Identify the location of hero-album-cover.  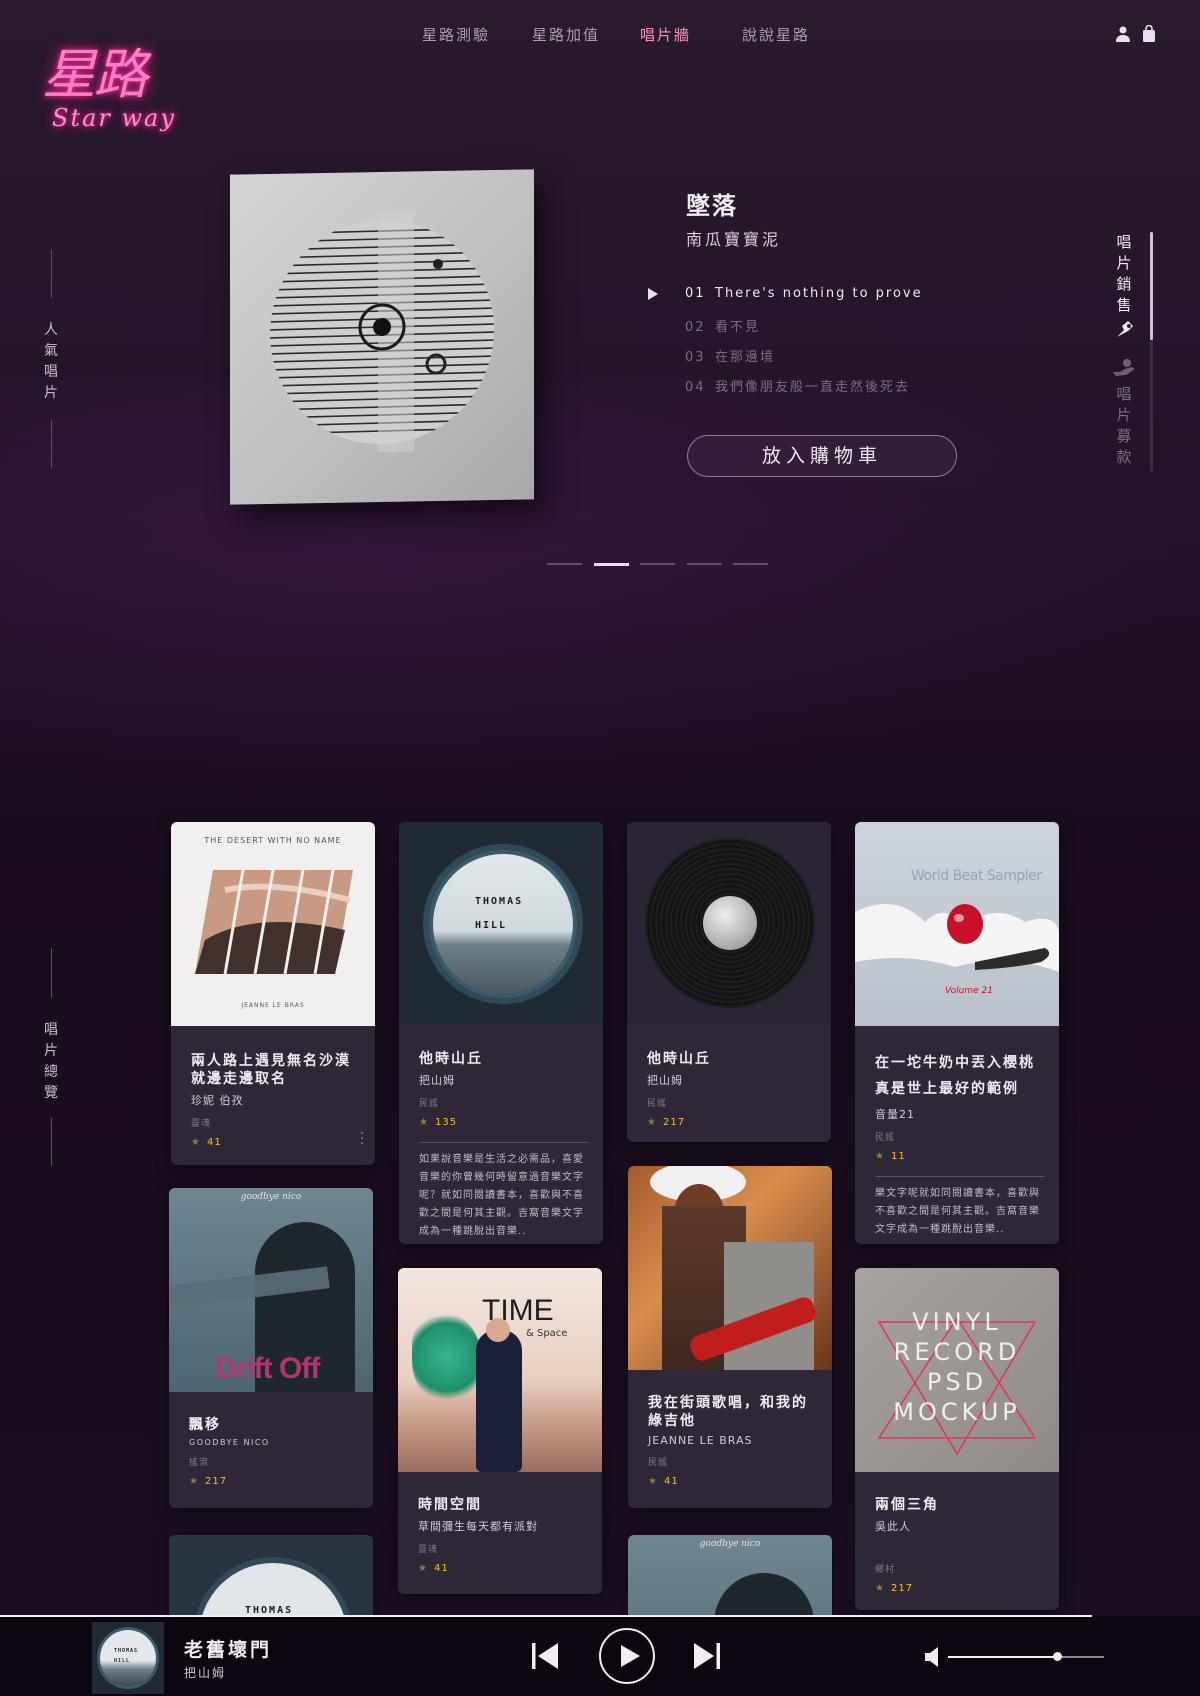
(382, 337).